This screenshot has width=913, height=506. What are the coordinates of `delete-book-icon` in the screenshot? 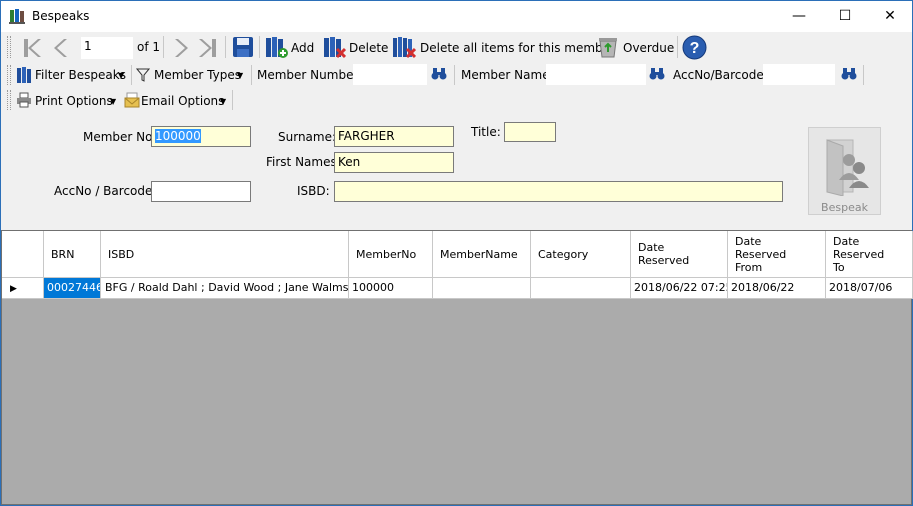 It's located at (335, 48).